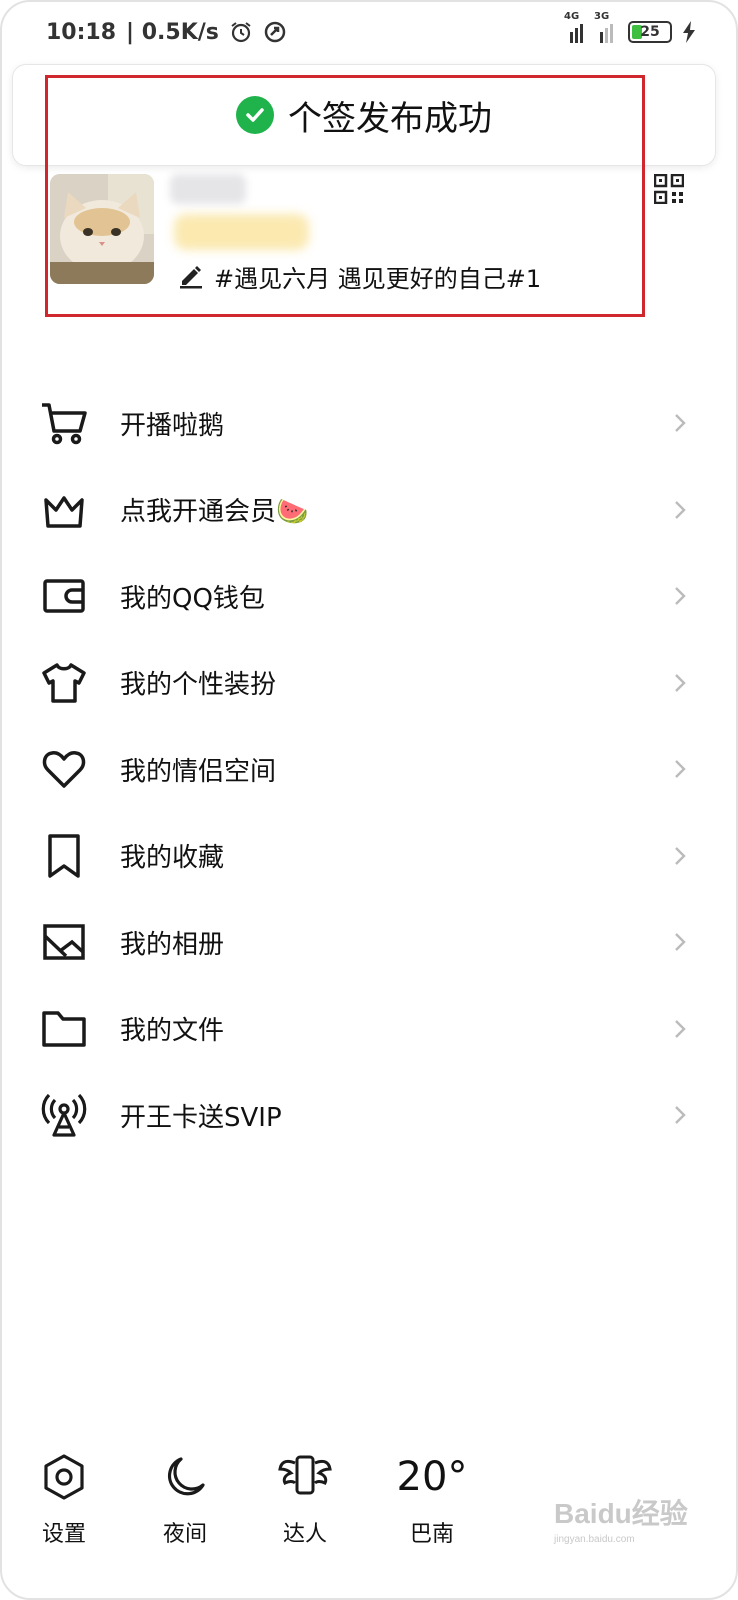  I want to click on signature-text: #遇见六月 遇见更好的自己#1, so click(378, 278).